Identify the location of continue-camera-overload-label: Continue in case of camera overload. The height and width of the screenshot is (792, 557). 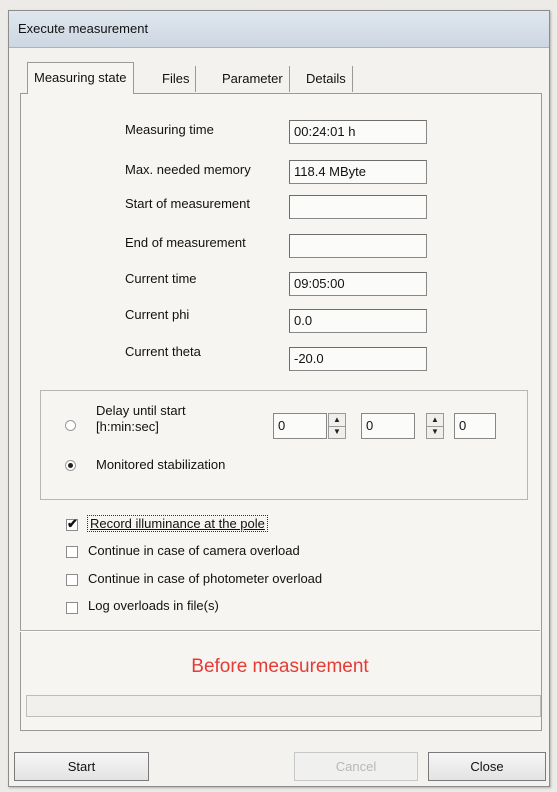
(194, 550).